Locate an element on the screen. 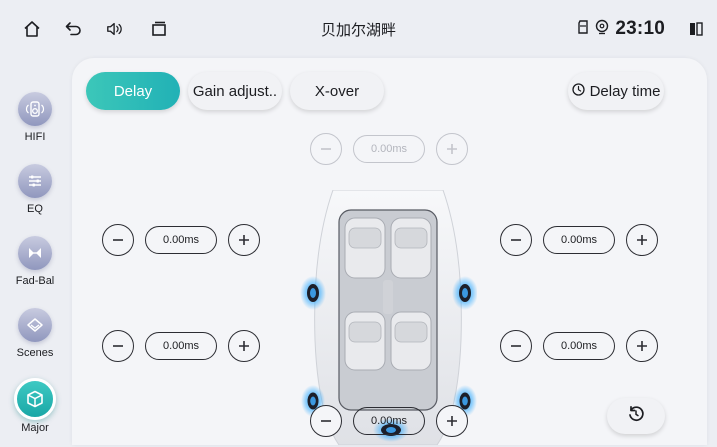 The height and width of the screenshot is (447, 717). cube-icon is located at coordinates (35, 399).